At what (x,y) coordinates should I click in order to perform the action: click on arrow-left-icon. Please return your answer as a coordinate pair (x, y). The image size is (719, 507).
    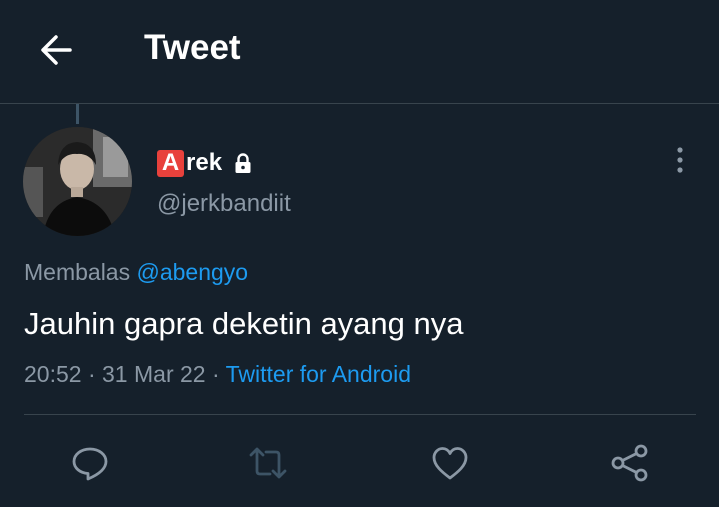
    Looking at the image, I should click on (56, 50).